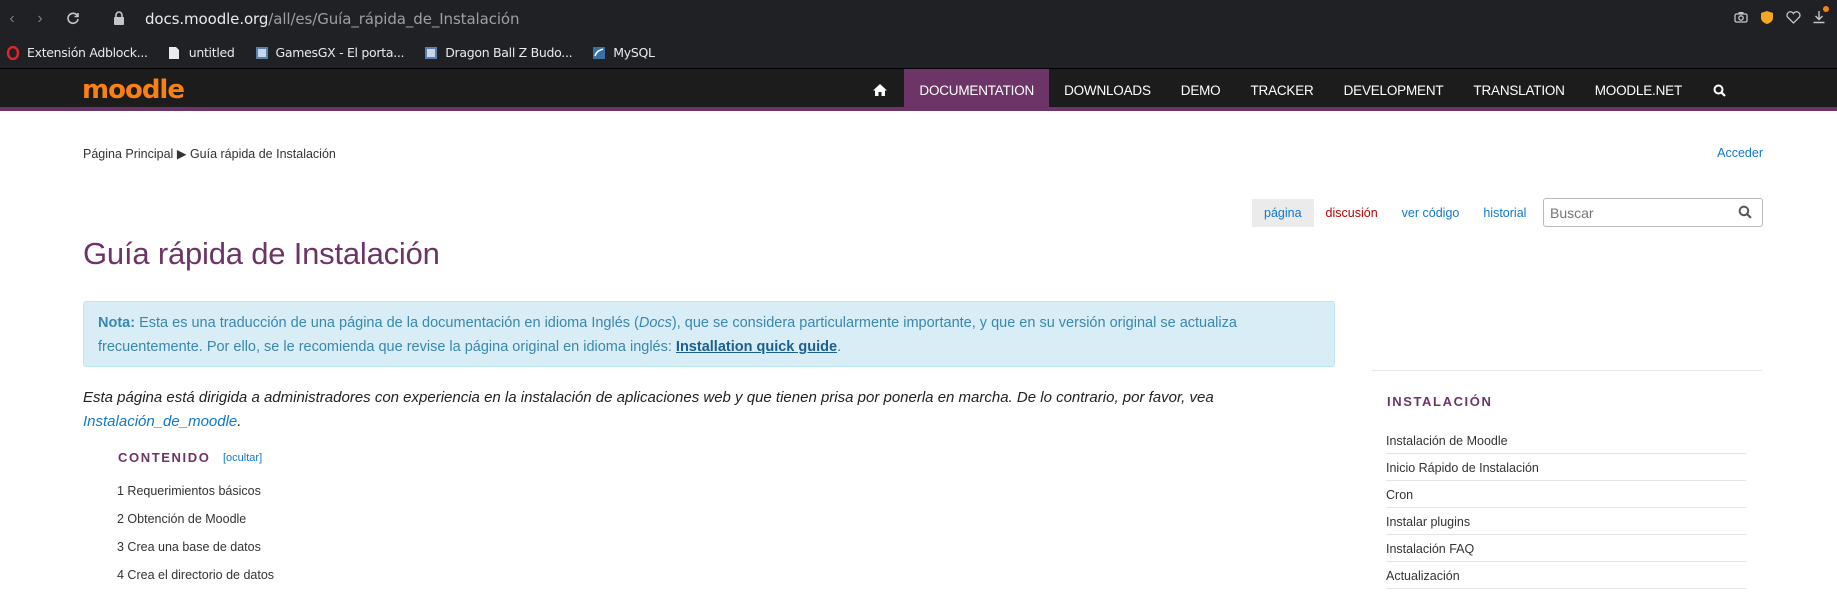 The image size is (1837, 596). I want to click on document-icon, so click(175, 53).